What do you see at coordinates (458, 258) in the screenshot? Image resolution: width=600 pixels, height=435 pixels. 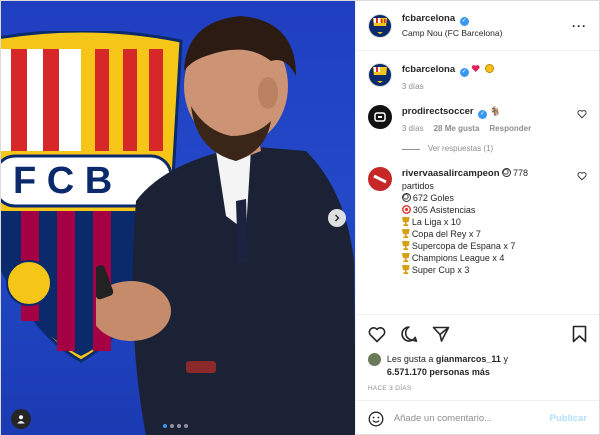 I see `stat-line: Champions League x 4` at bounding box center [458, 258].